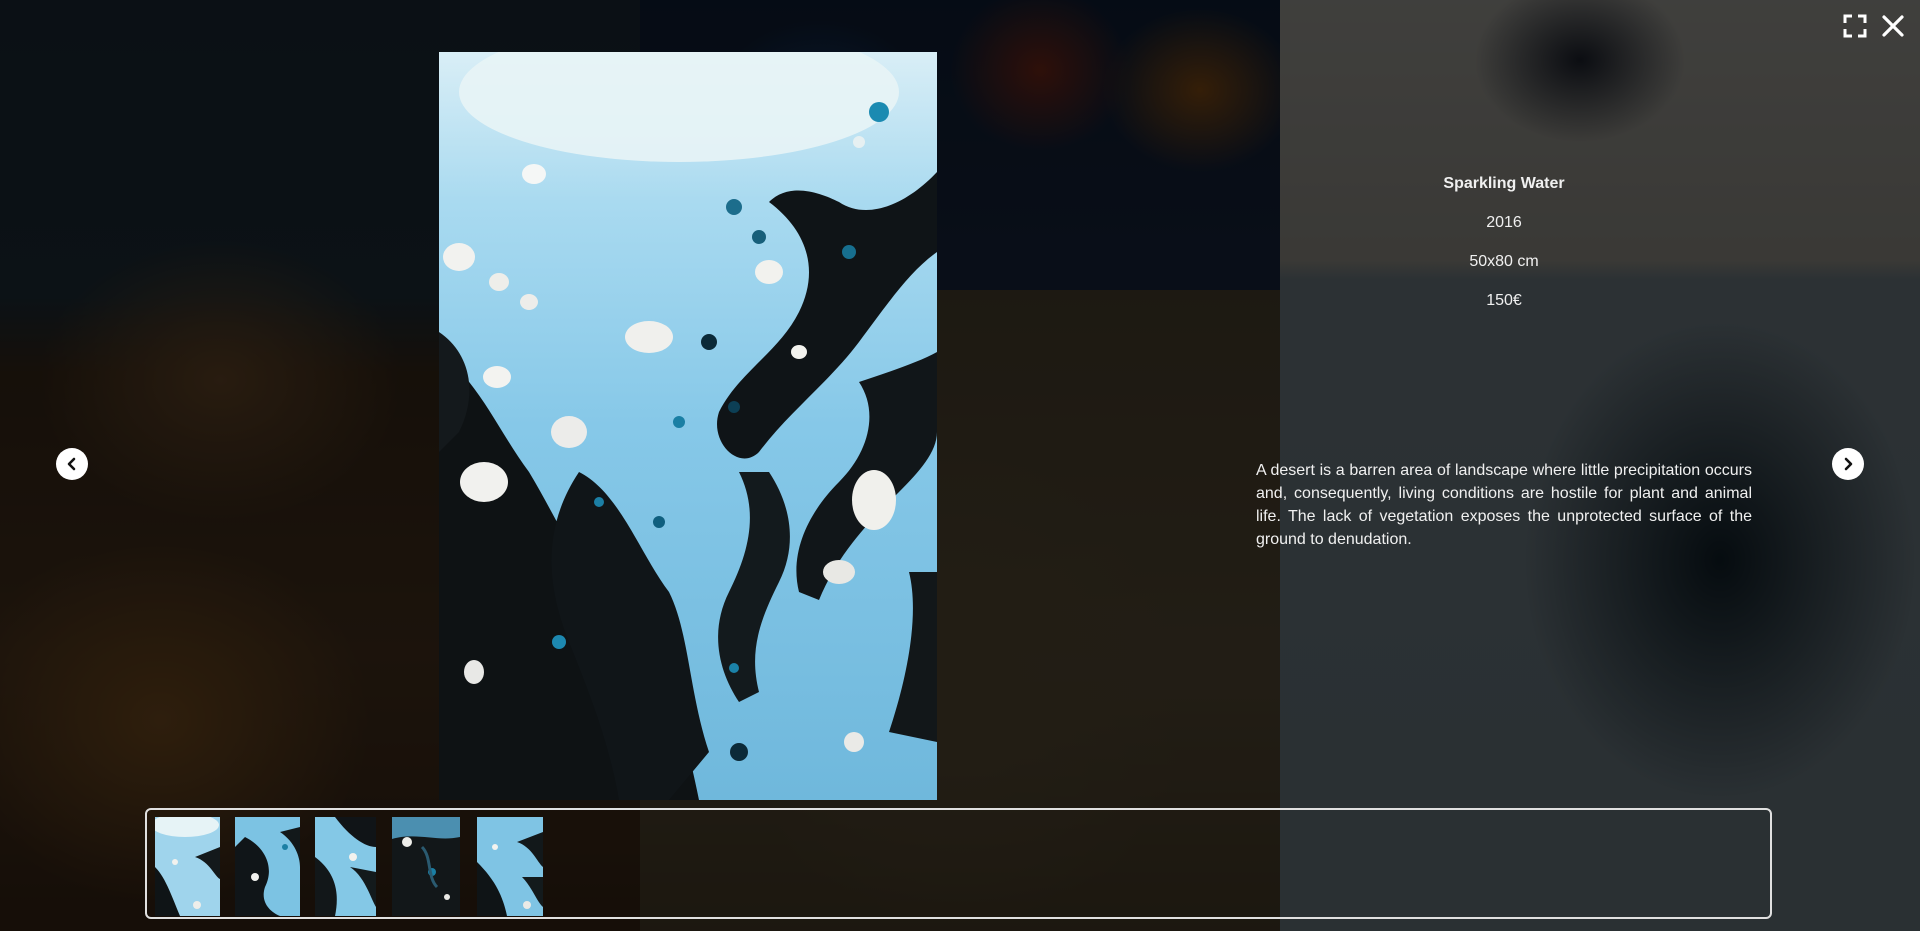 The width and height of the screenshot is (1920, 931). I want to click on thumbnail-strip, so click(958, 863).